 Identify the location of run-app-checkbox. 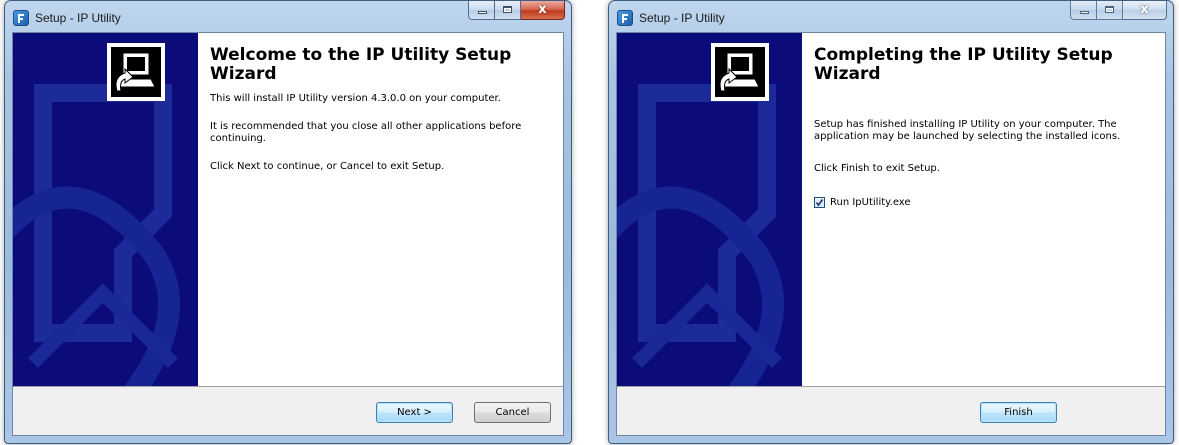
(819, 202).